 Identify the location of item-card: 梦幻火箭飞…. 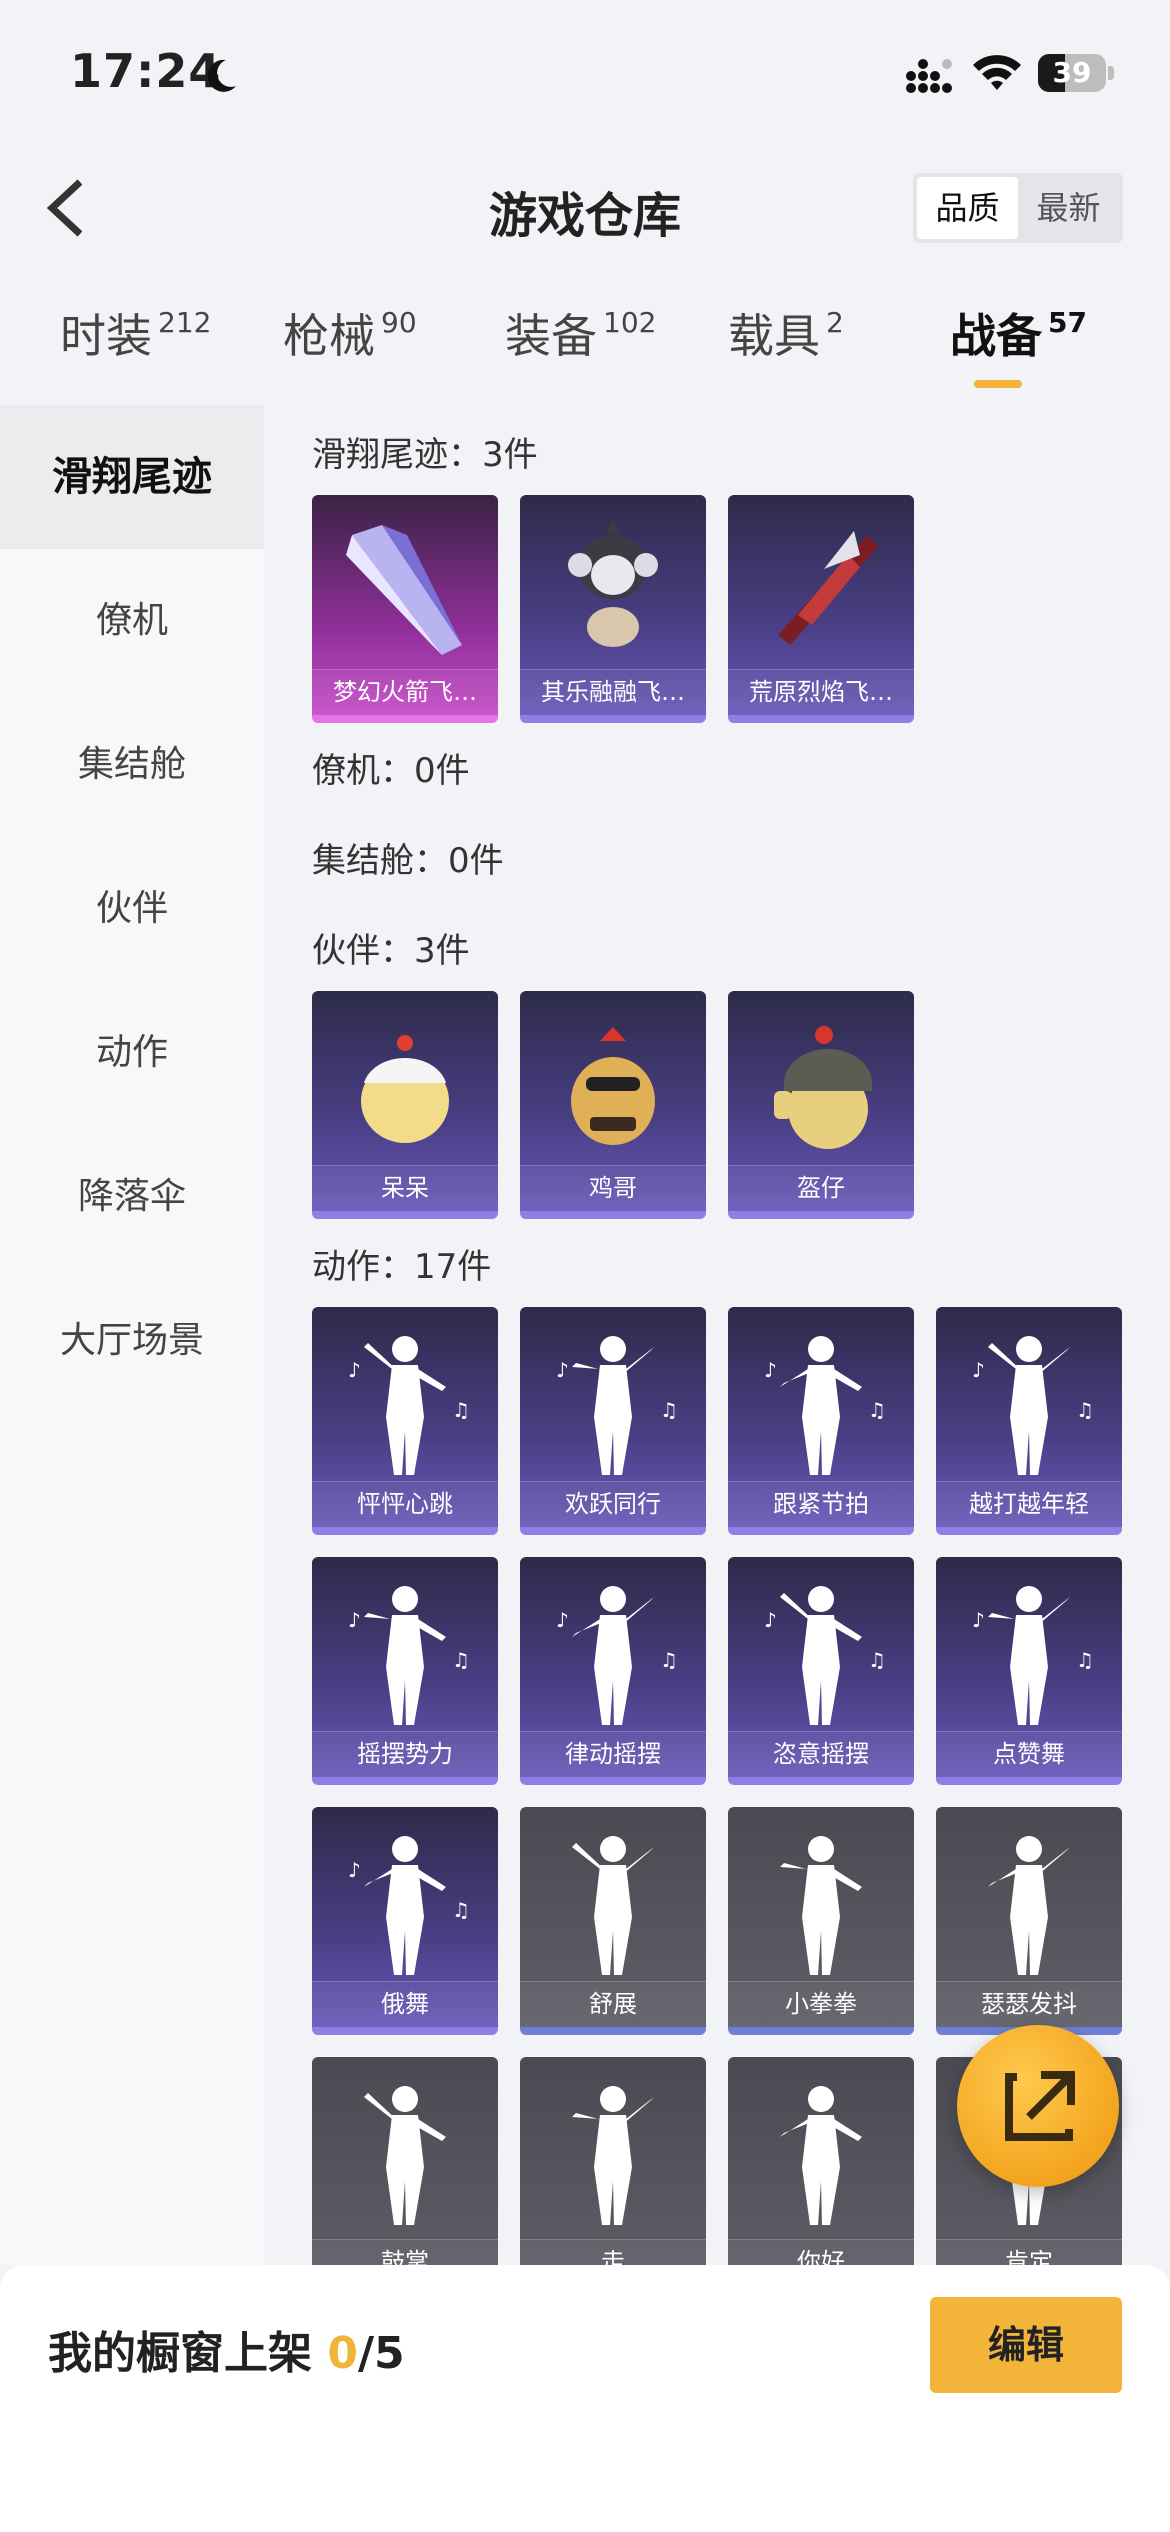
(405, 609).